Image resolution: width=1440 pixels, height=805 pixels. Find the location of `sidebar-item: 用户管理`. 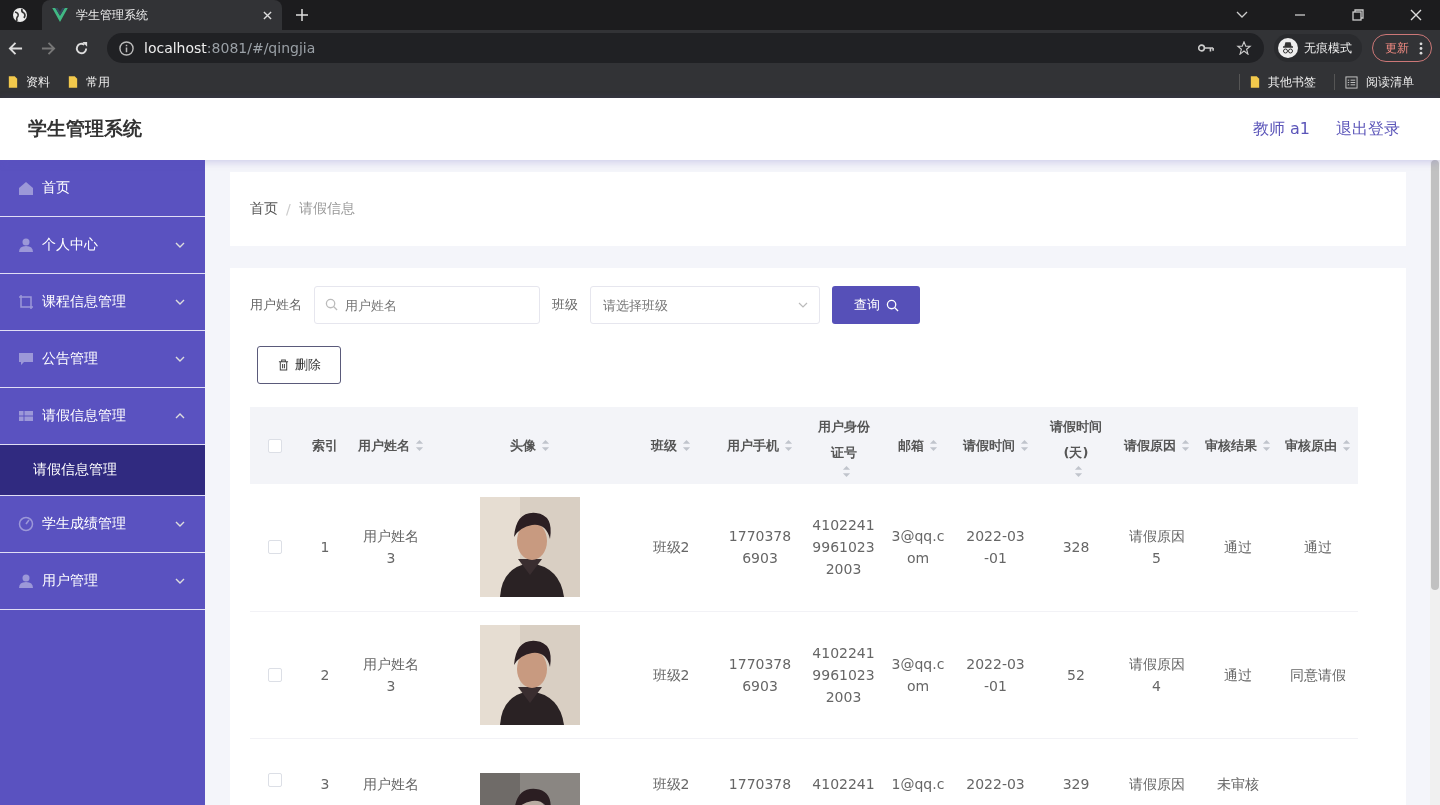

sidebar-item: 用户管理 is located at coordinates (102, 581).